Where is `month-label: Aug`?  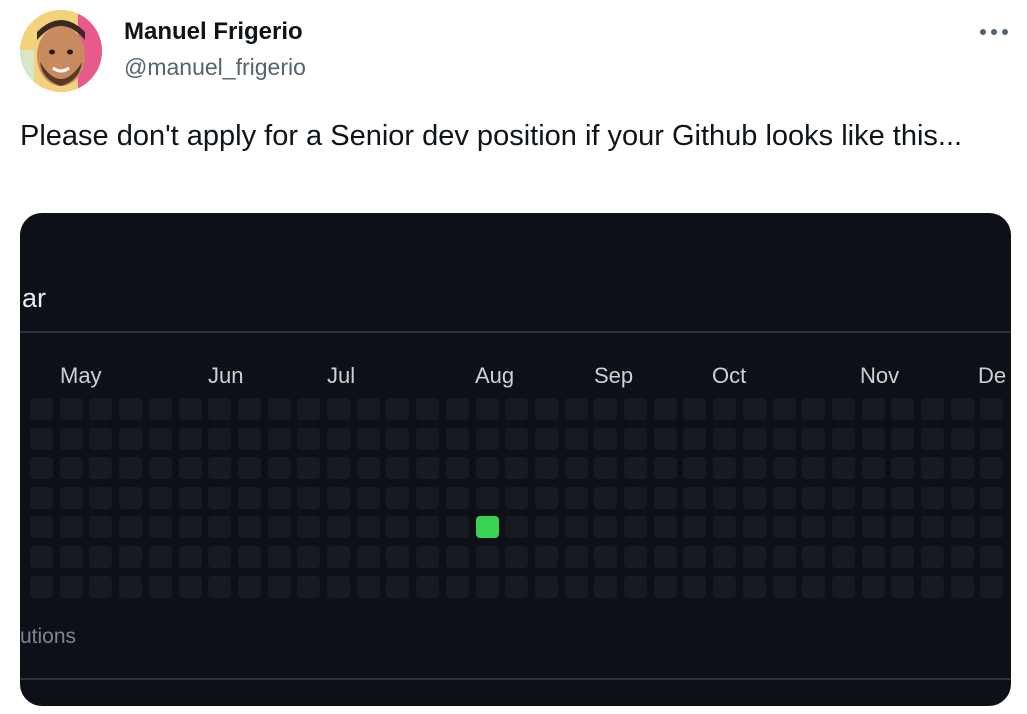
month-label: Aug is located at coordinates (495, 375).